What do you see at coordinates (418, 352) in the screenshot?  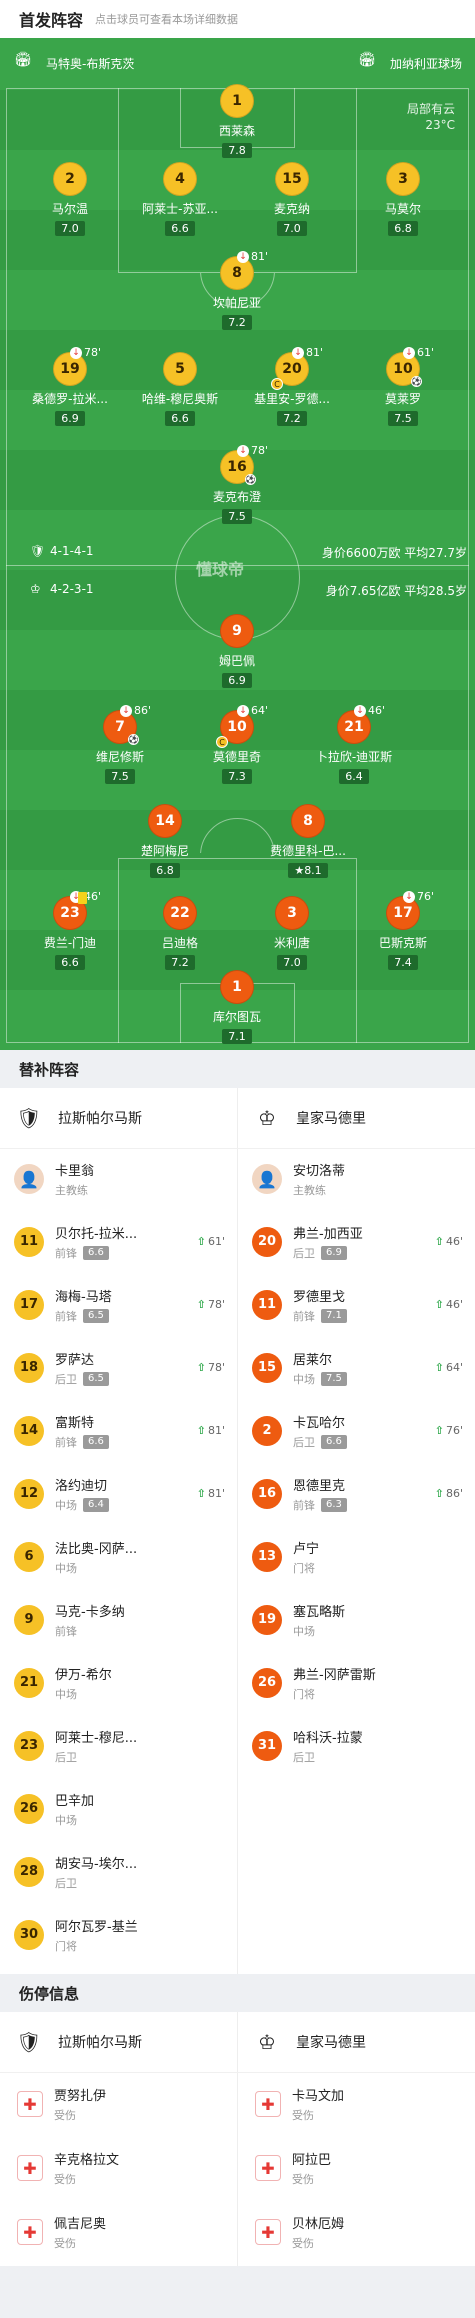 I see `sub-off-indicator: ↓ 61'` at bounding box center [418, 352].